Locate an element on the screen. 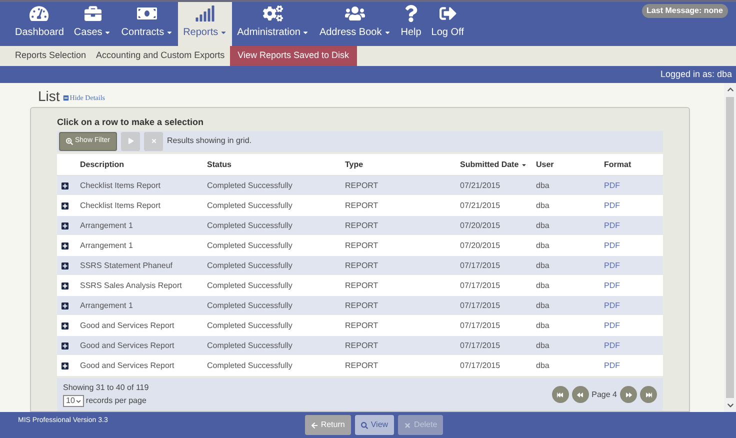 Image resolution: width=736 pixels, height=438 pixels. last-message-badge: Last Message: none is located at coordinates (685, 11).